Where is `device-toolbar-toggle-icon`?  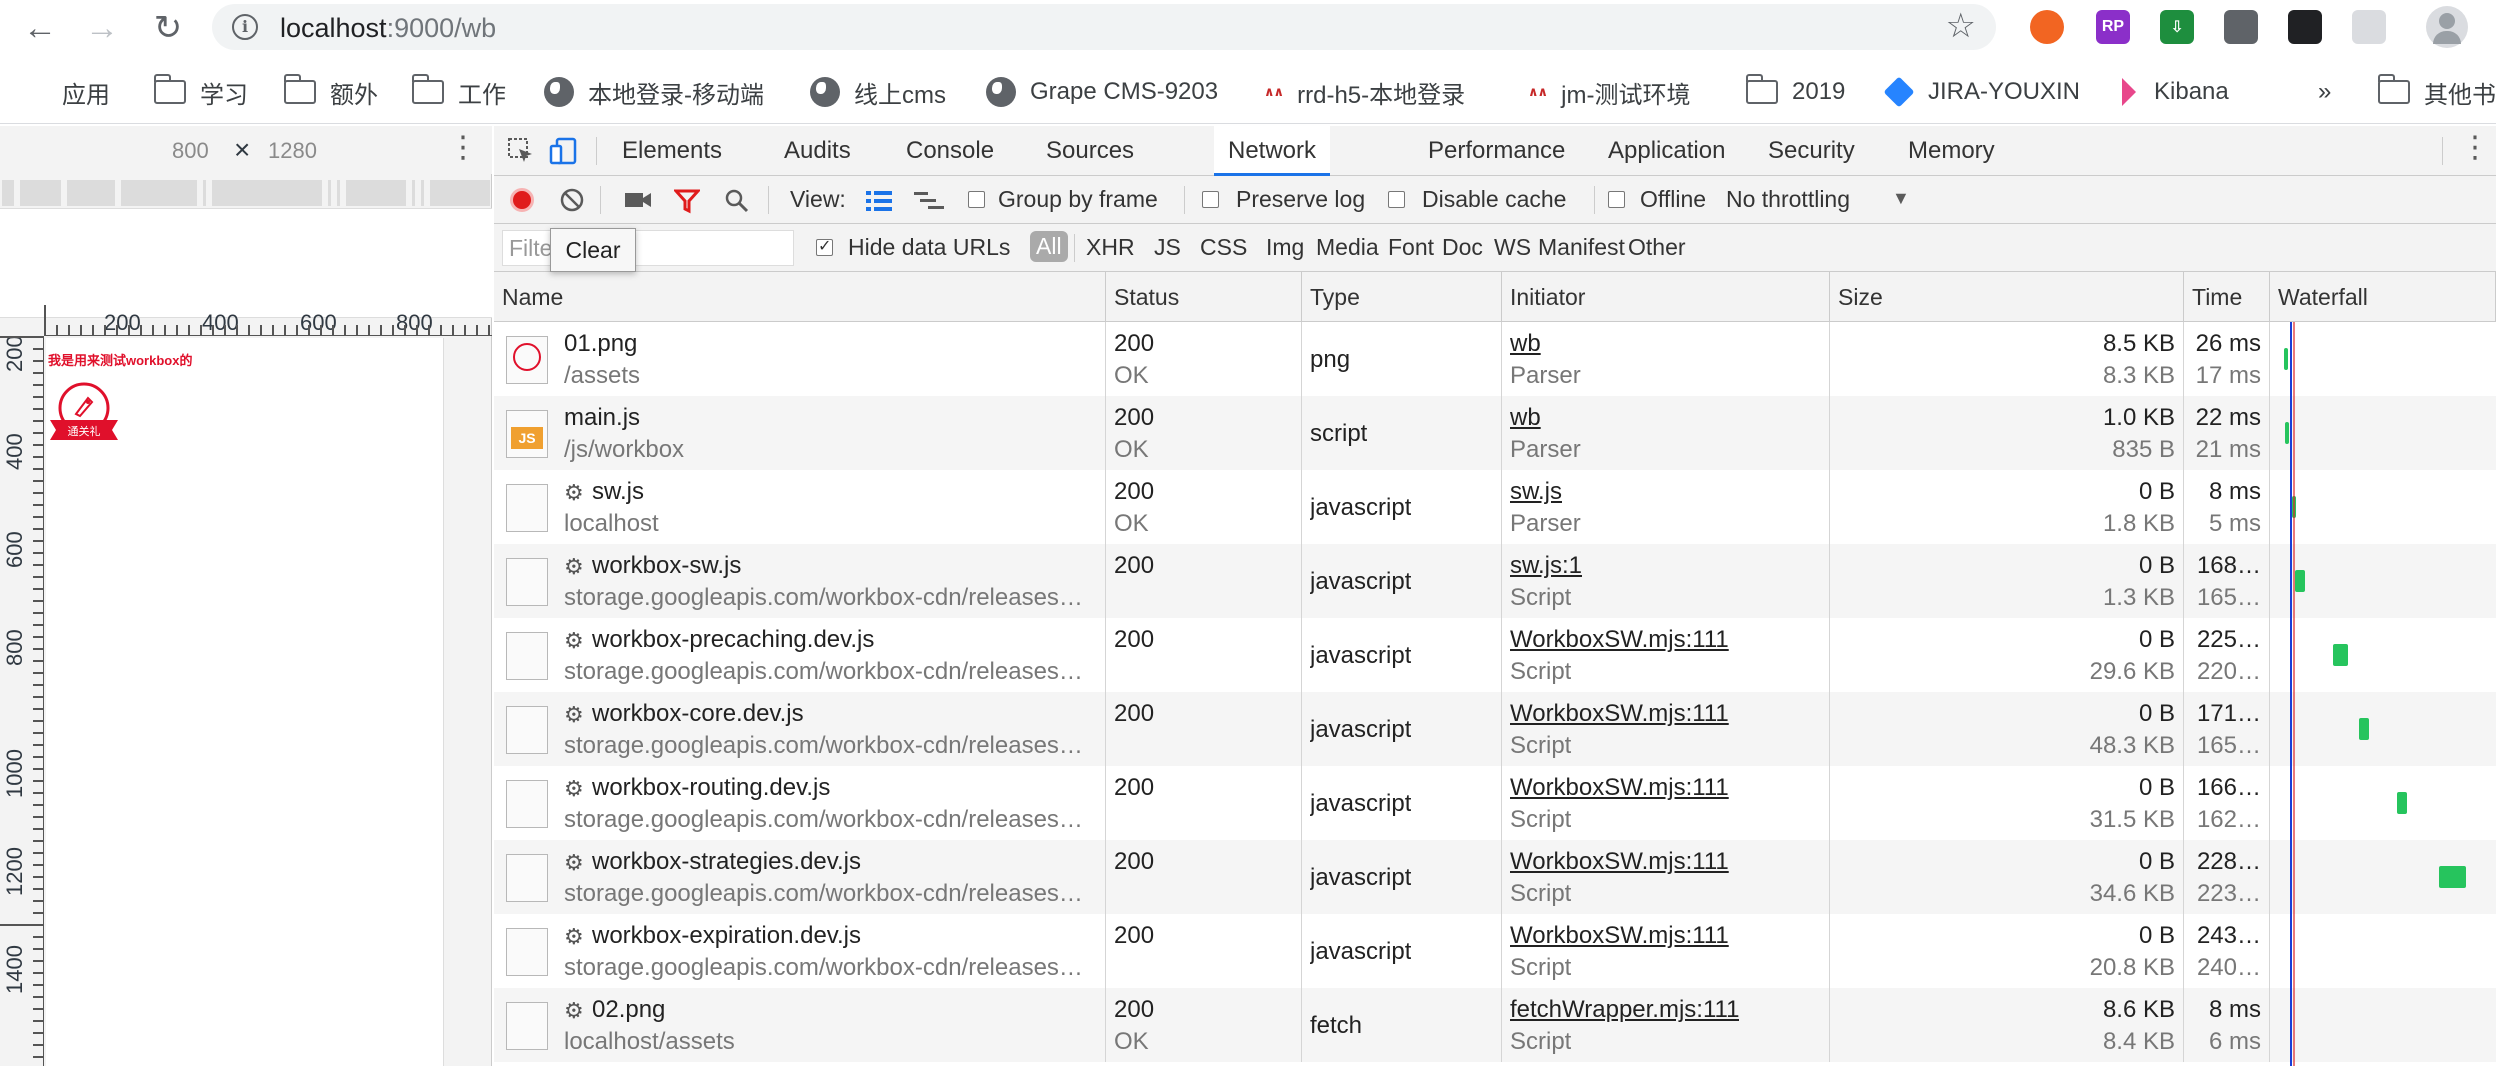 device-toolbar-toggle-icon is located at coordinates (563, 151).